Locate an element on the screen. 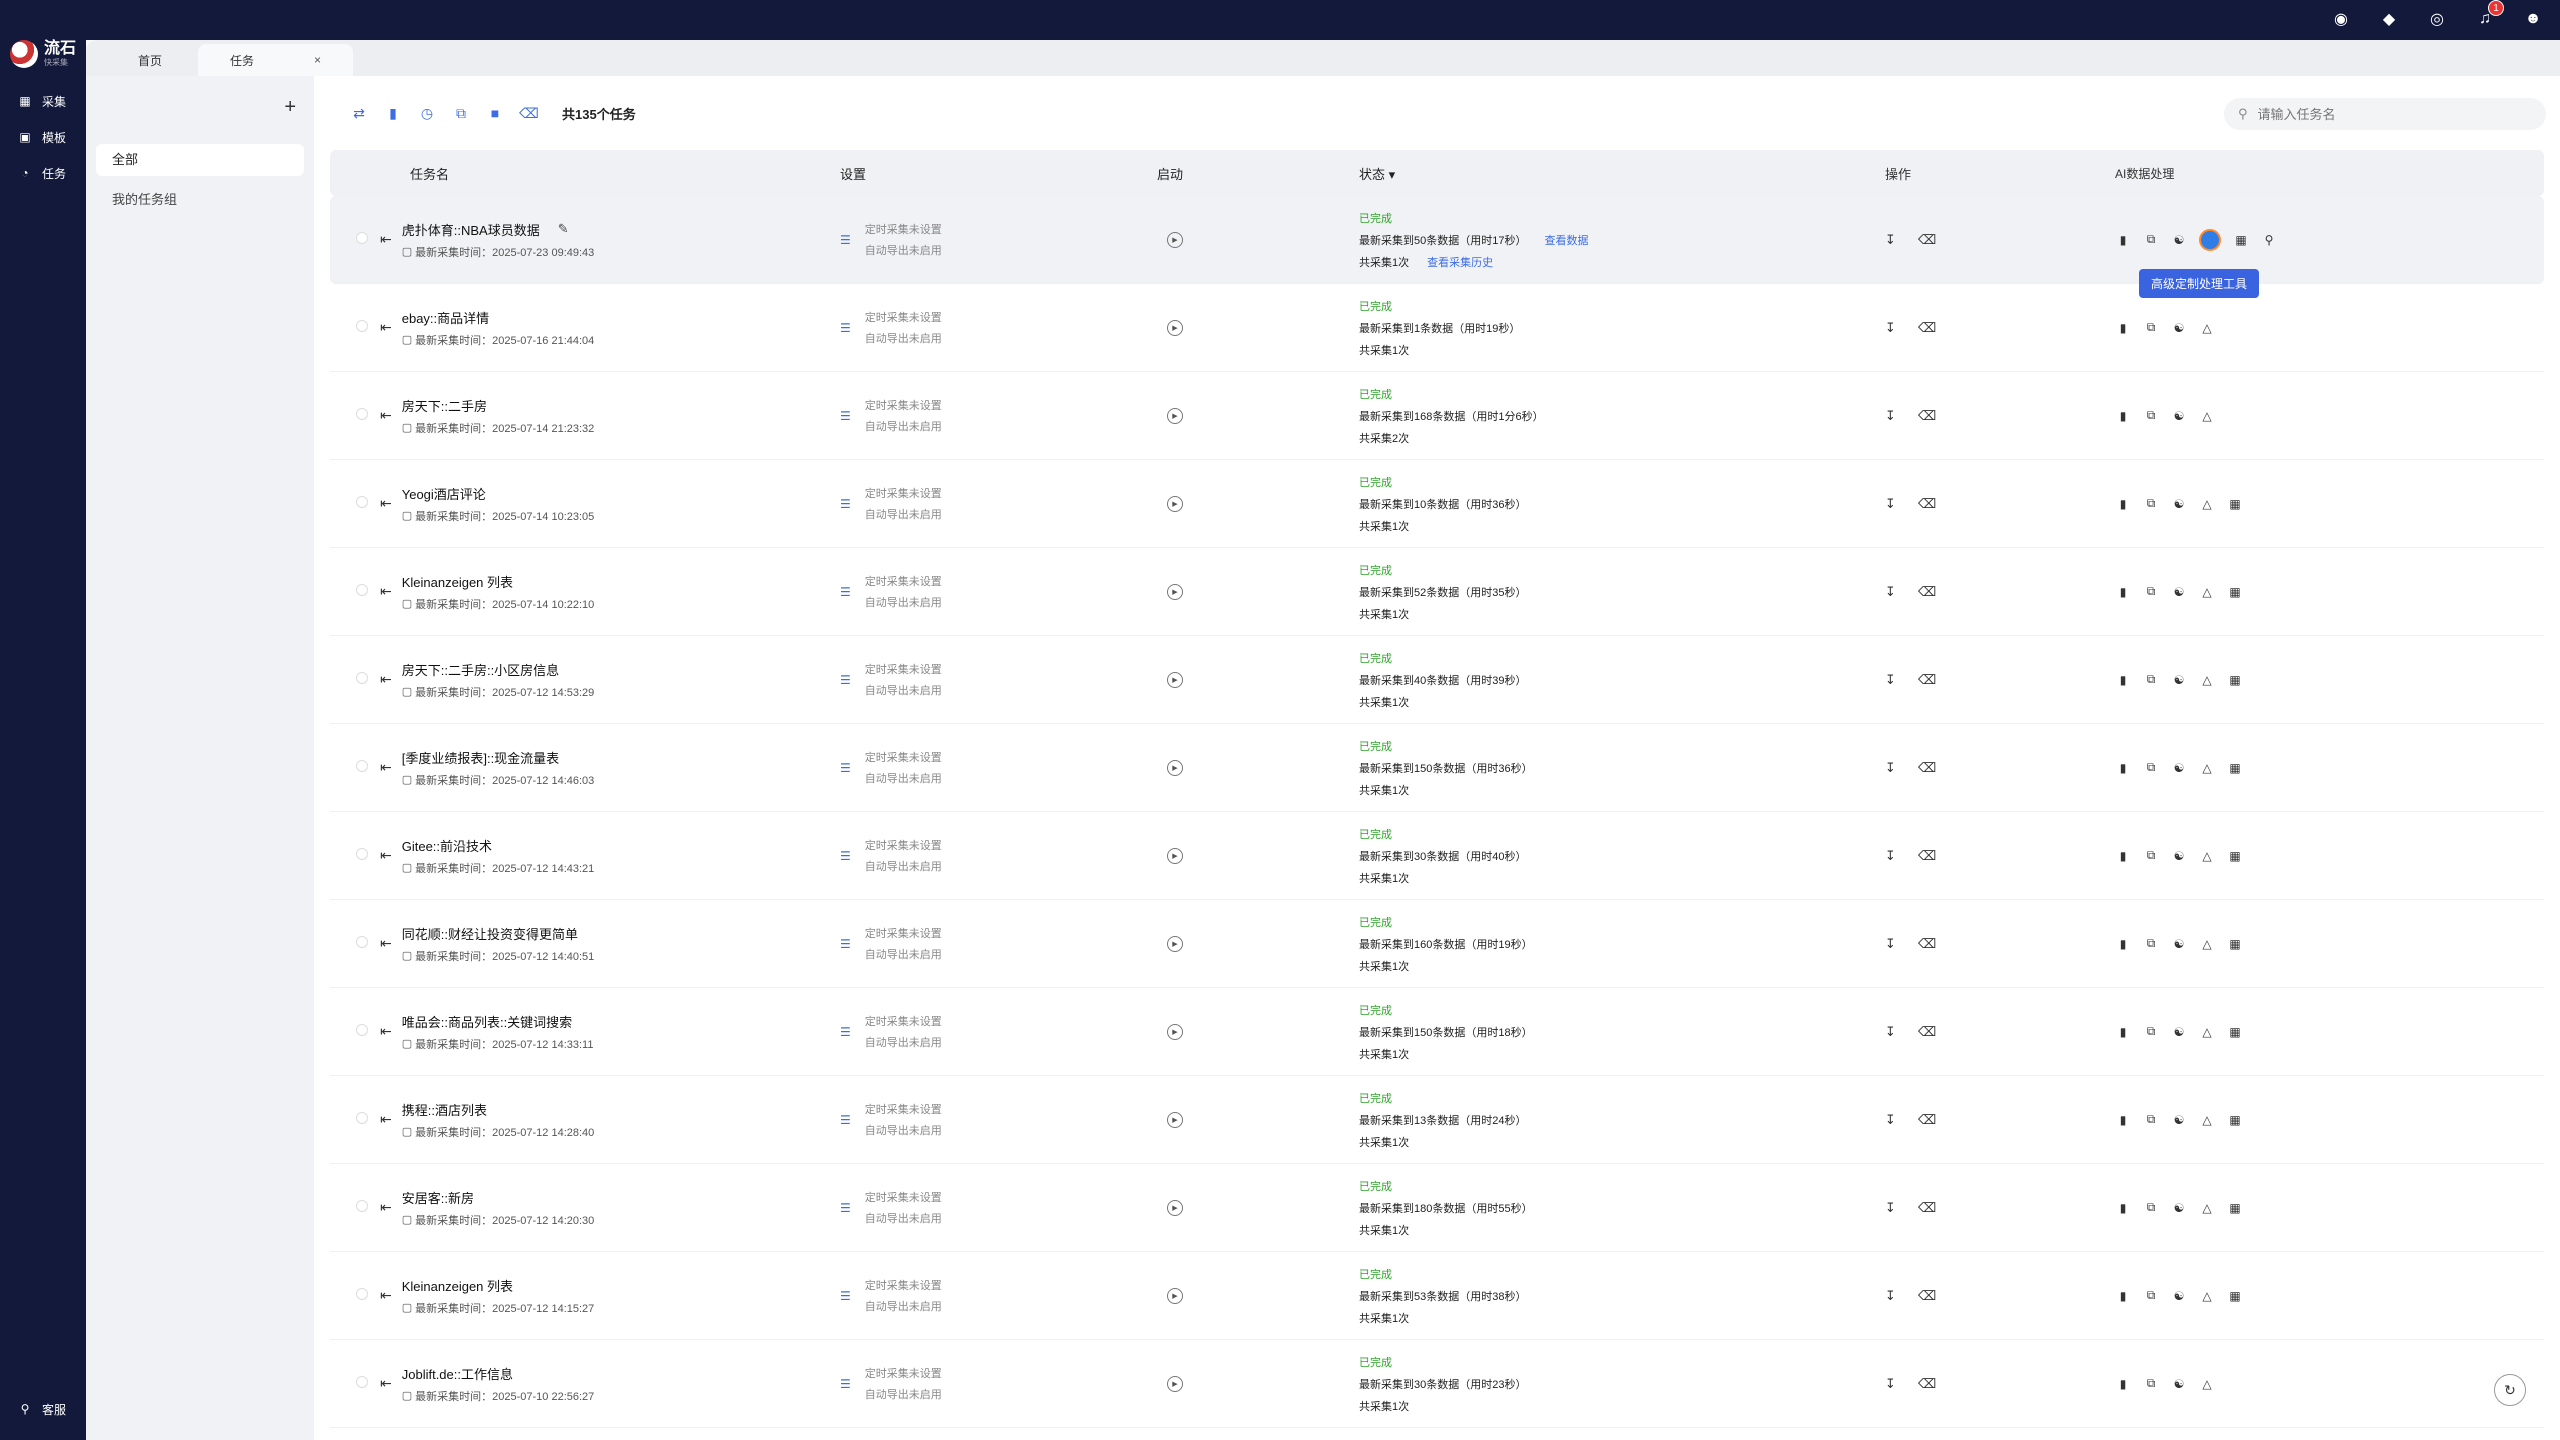 The image size is (2560, 1440). task-name: Yeogi酒店评论 is located at coordinates (498, 493).